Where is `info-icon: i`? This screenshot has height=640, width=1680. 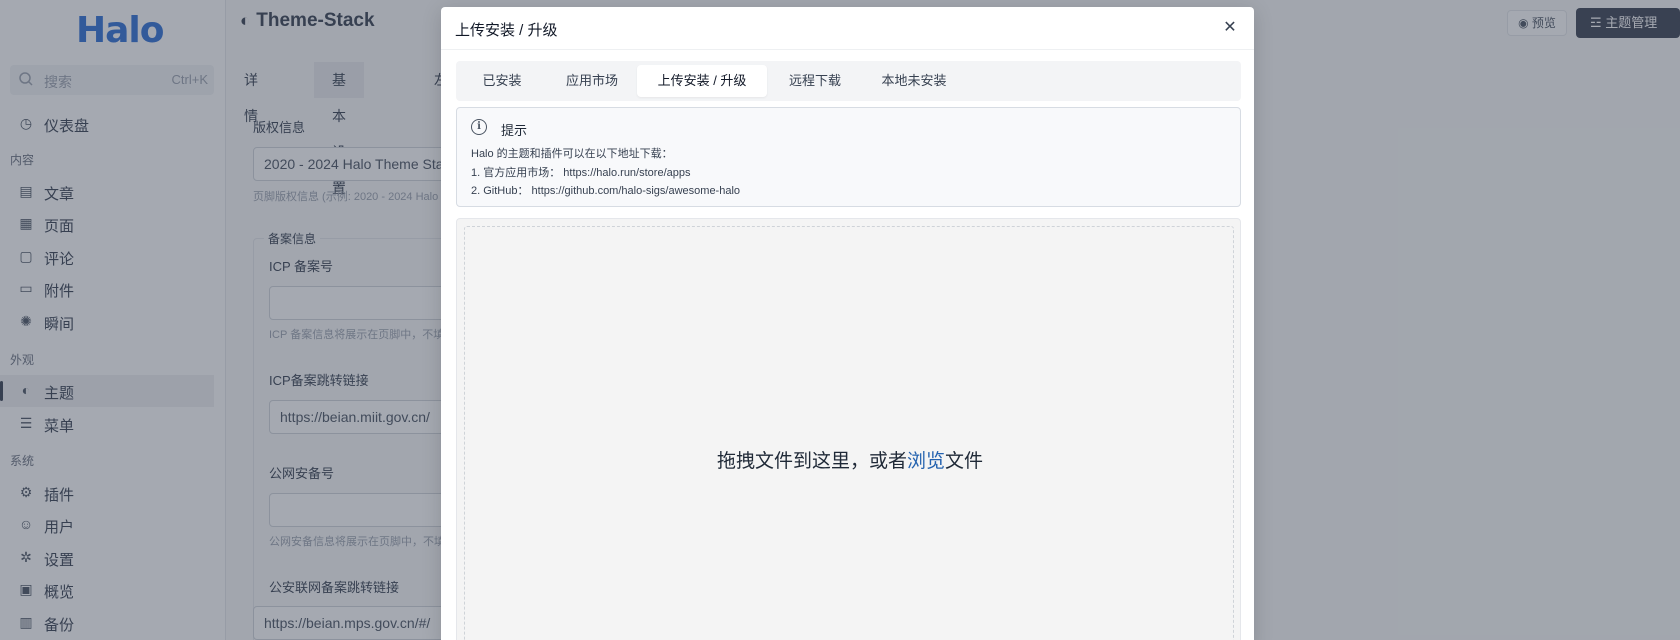
info-icon: i is located at coordinates (479, 127).